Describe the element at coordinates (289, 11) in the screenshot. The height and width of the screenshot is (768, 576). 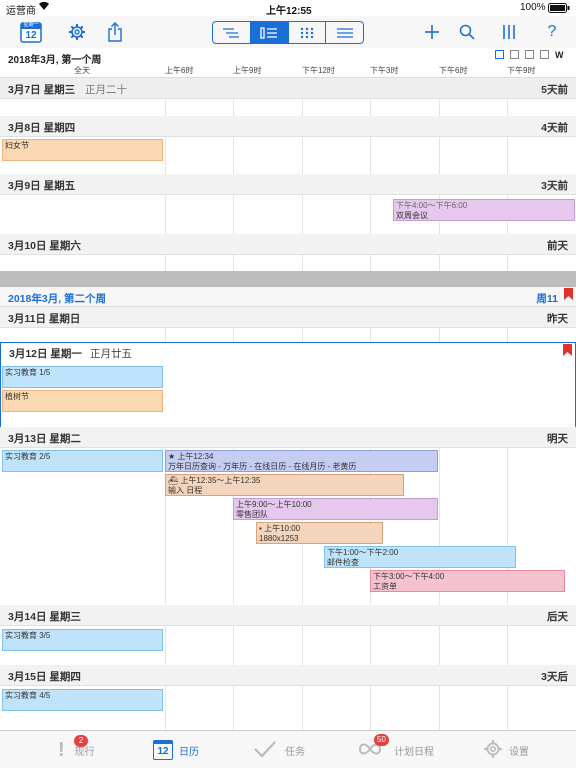
I see `clock: 上午12:55` at that location.